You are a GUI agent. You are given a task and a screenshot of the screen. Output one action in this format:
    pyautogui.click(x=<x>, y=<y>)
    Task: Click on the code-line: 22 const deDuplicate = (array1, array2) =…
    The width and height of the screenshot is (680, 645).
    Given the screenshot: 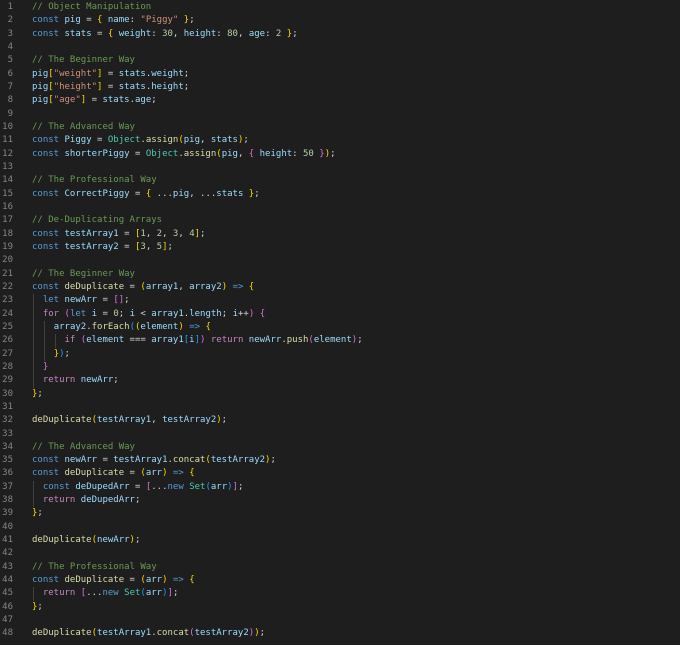 What is the action you would take?
    pyautogui.click(x=340, y=287)
    